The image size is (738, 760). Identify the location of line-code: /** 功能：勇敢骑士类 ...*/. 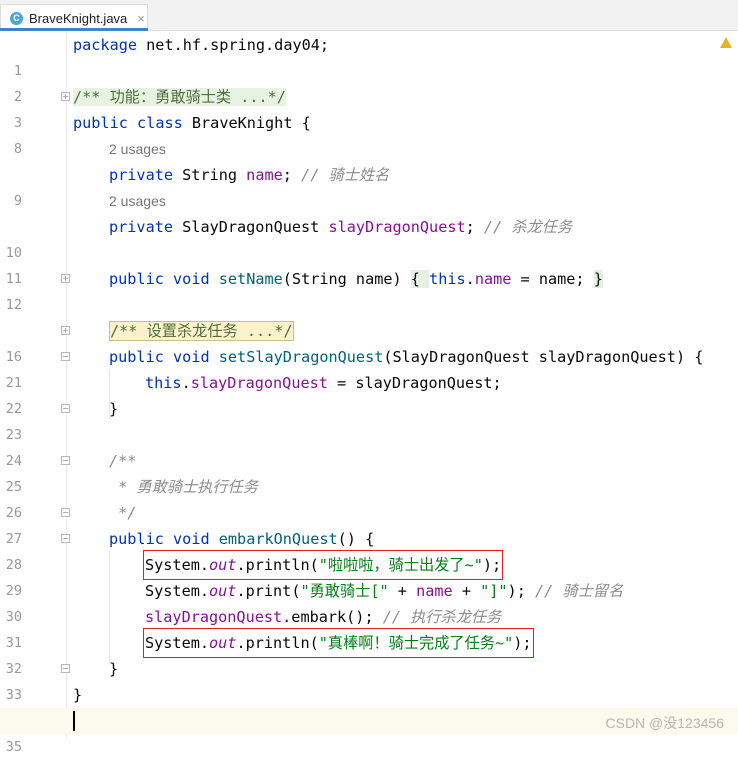
(179, 97).